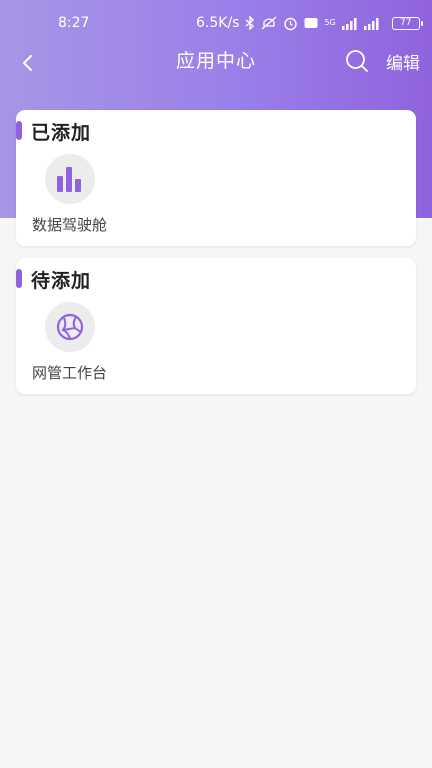  I want to click on search-button, so click(357, 61).